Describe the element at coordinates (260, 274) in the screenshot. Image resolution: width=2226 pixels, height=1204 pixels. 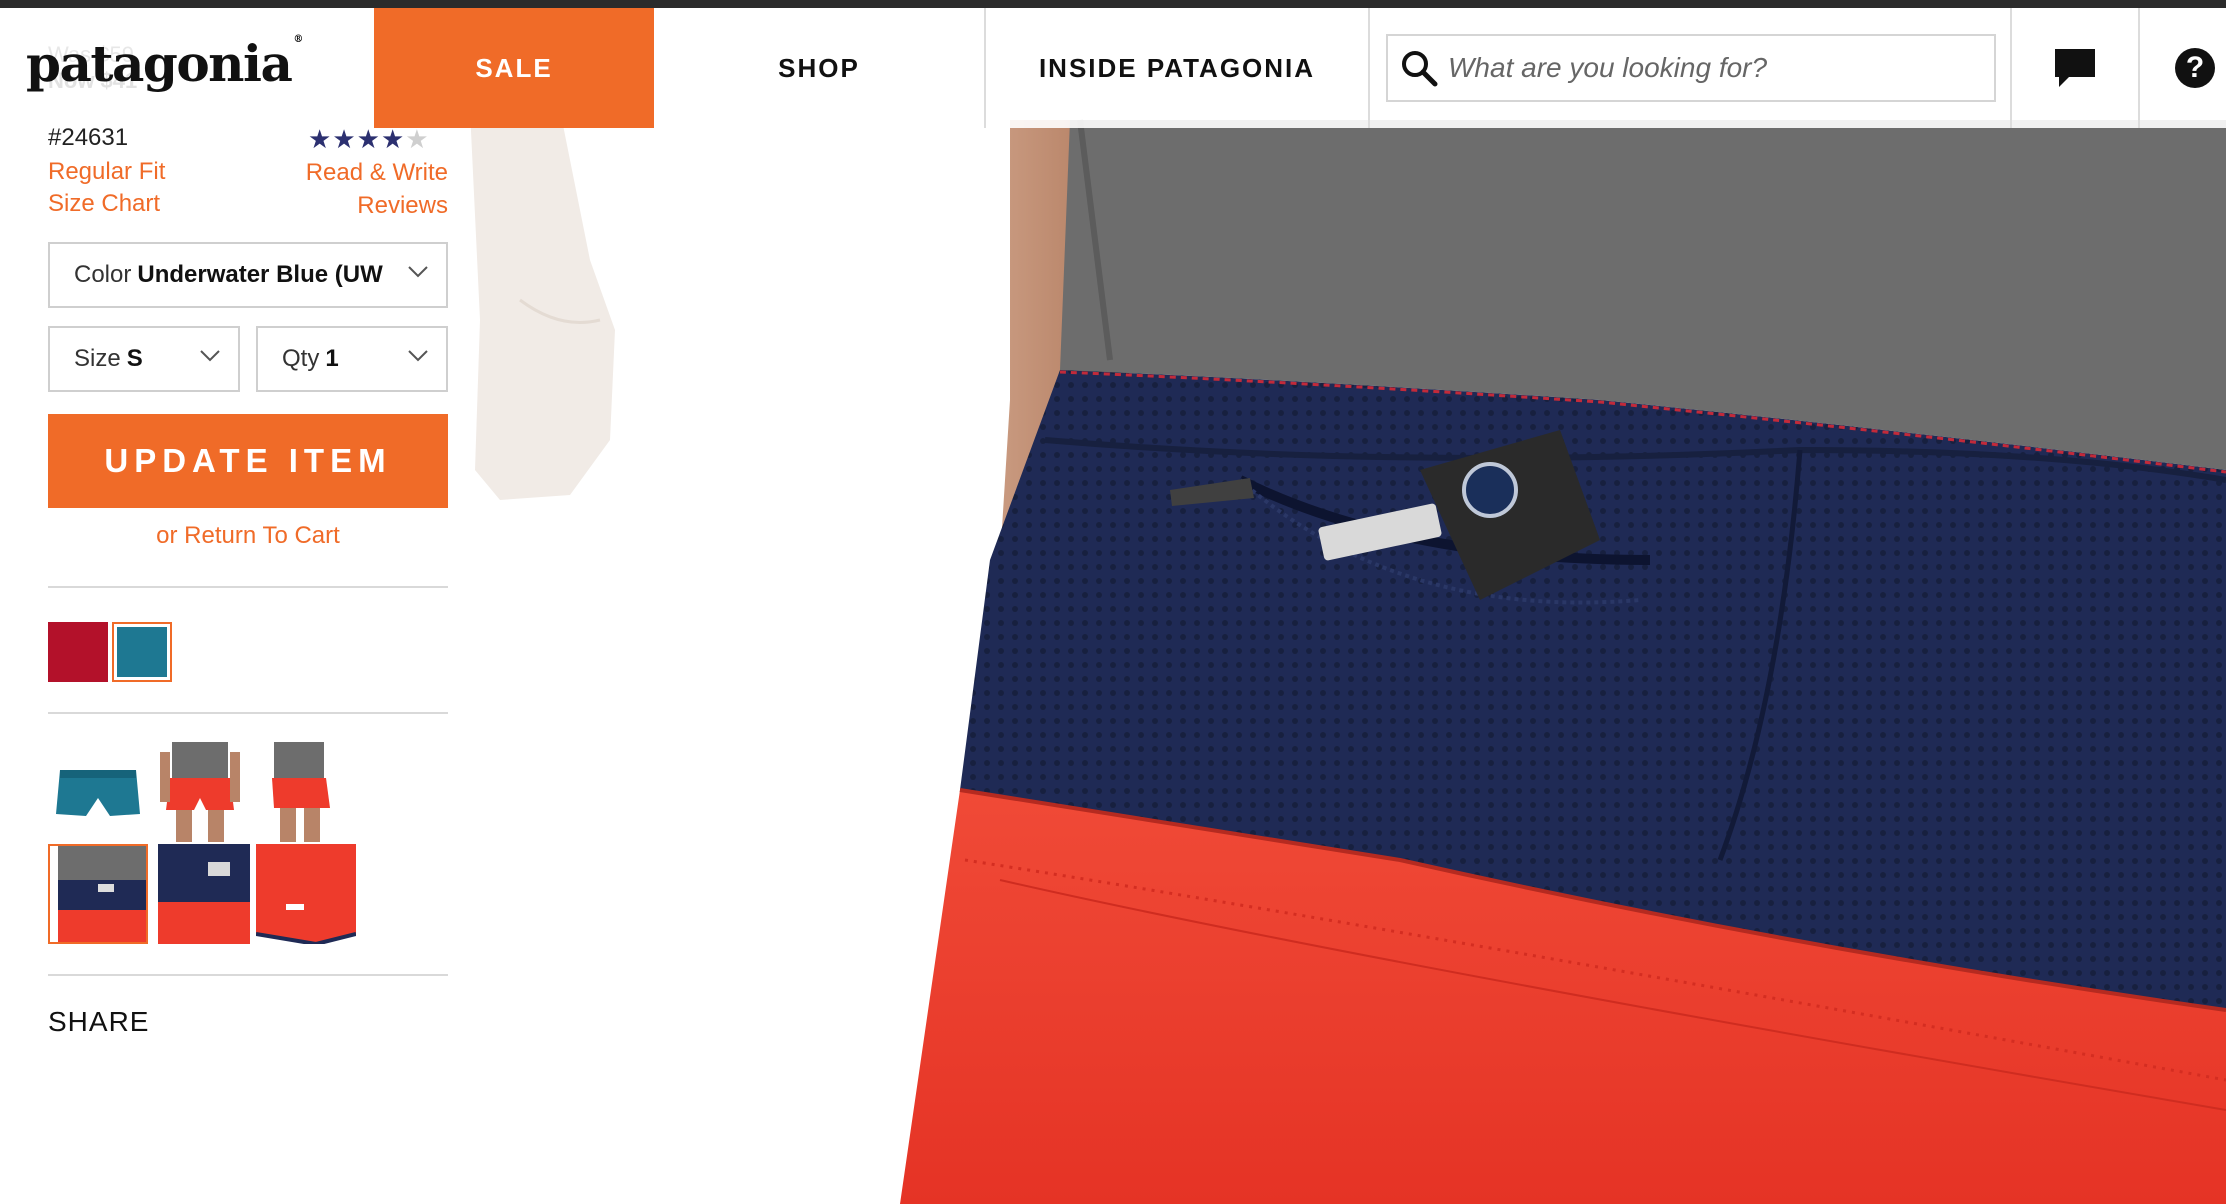
I see `color-value: Underwater Blue (UW` at that location.